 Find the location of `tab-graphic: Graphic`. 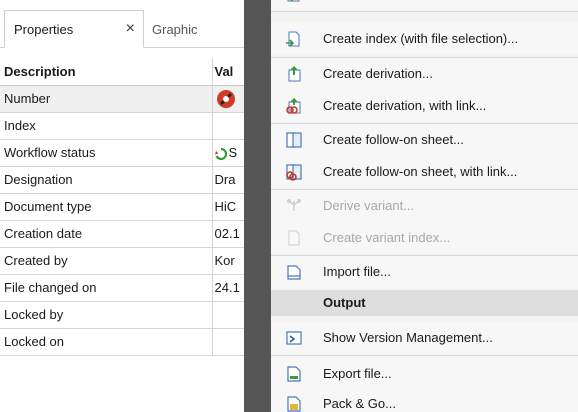

tab-graphic: Graphic is located at coordinates (197, 29).